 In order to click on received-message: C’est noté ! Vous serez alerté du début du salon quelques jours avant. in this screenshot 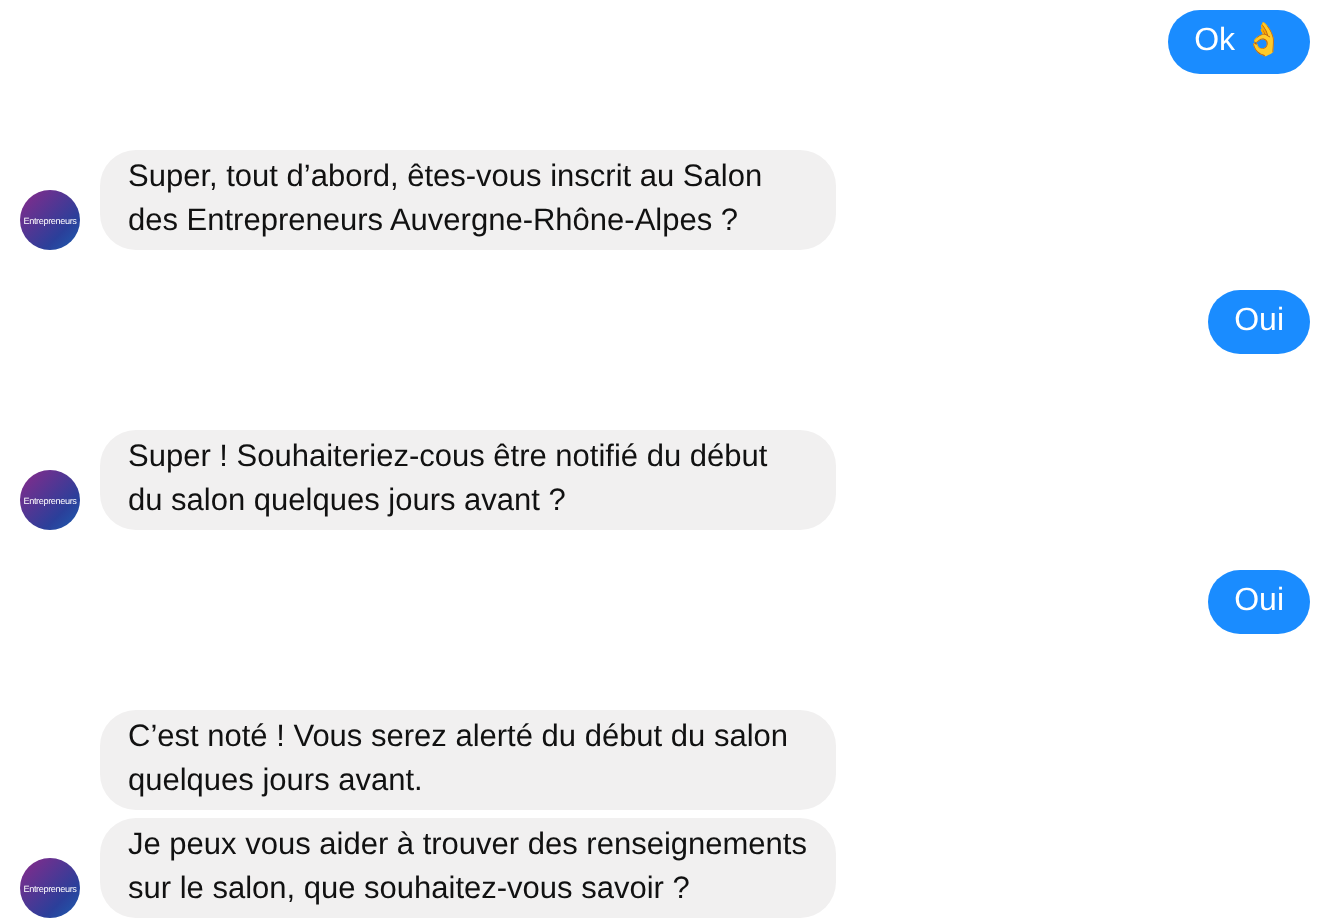, I will do `click(468, 760)`.